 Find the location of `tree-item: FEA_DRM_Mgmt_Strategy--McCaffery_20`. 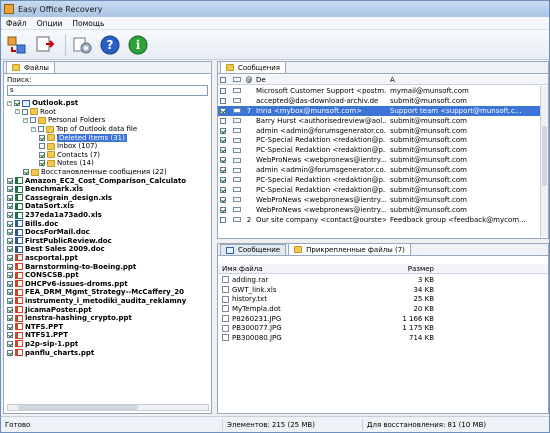

tree-item: FEA_DRM_Mgmt_Strategy--McCaffery_20 is located at coordinates (108, 292).